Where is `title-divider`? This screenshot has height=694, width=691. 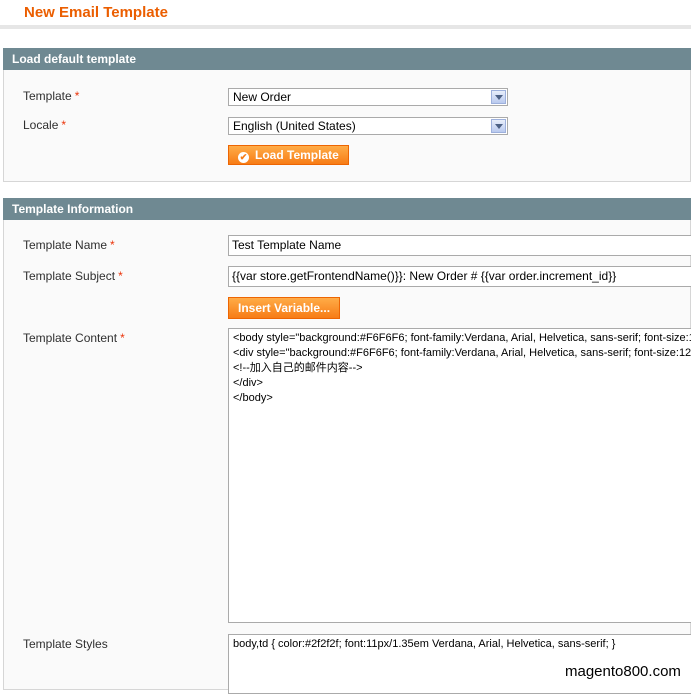 title-divider is located at coordinates (345, 27).